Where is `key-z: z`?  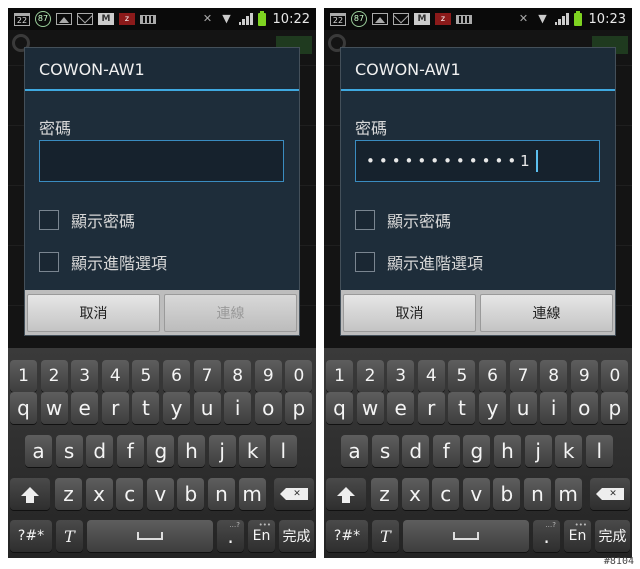 key-z: z is located at coordinates (384, 494).